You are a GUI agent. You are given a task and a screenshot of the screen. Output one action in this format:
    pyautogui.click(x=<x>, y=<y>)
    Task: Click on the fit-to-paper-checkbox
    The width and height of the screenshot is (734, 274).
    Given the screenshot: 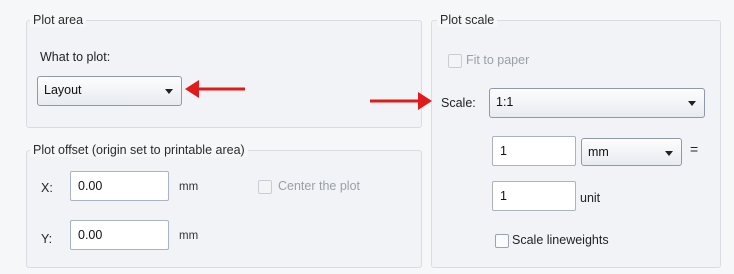 What is the action you would take?
    pyautogui.click(x=455, y=61)
    